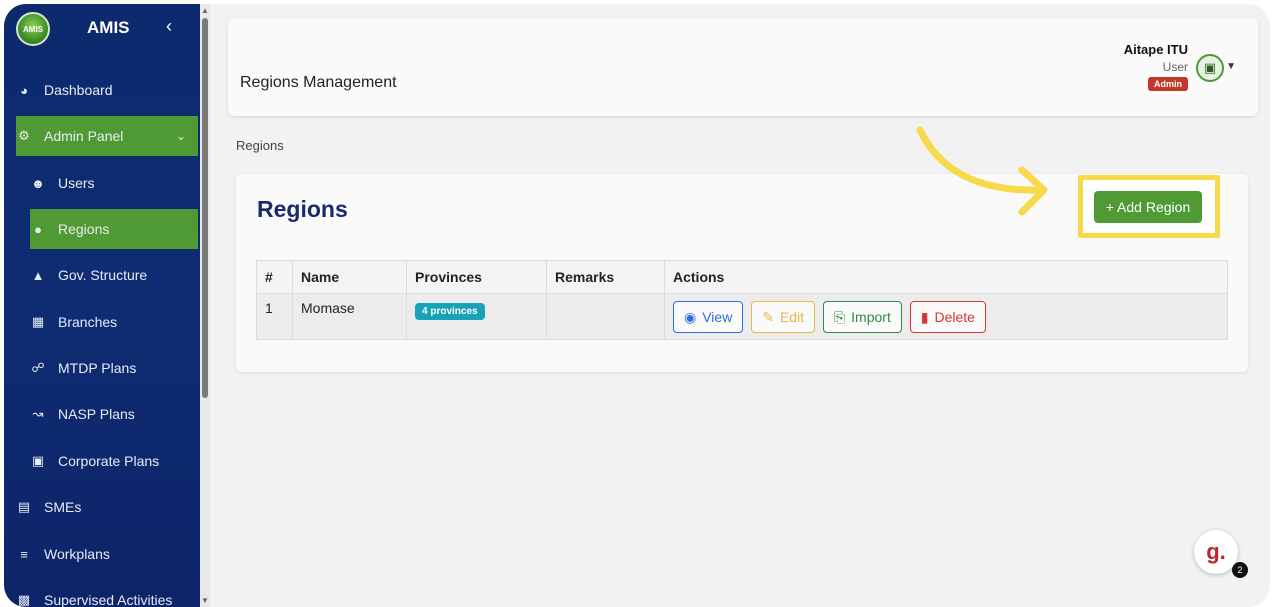  I want to click on sidebar-item-label: Dashboard, so click(78, 90).